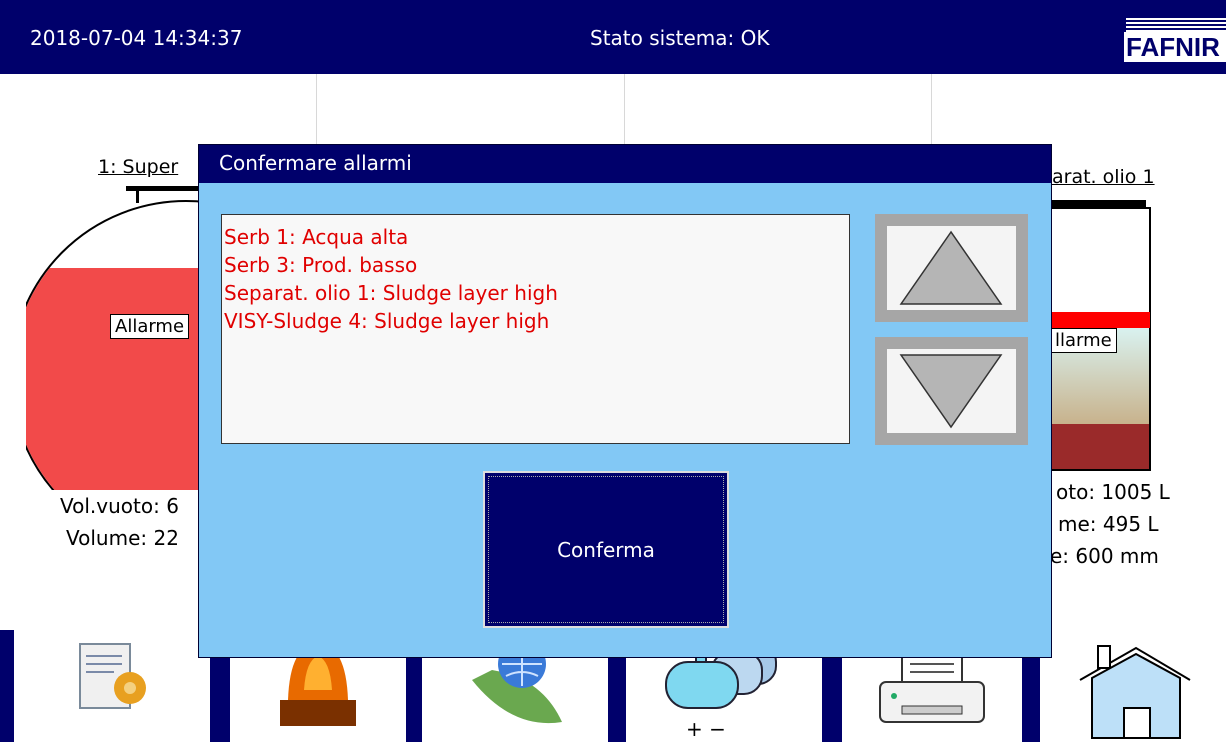 The width and height of the screenshot is (1226, 746). I want to click on toolbar-button-home, so click(1133, 686).